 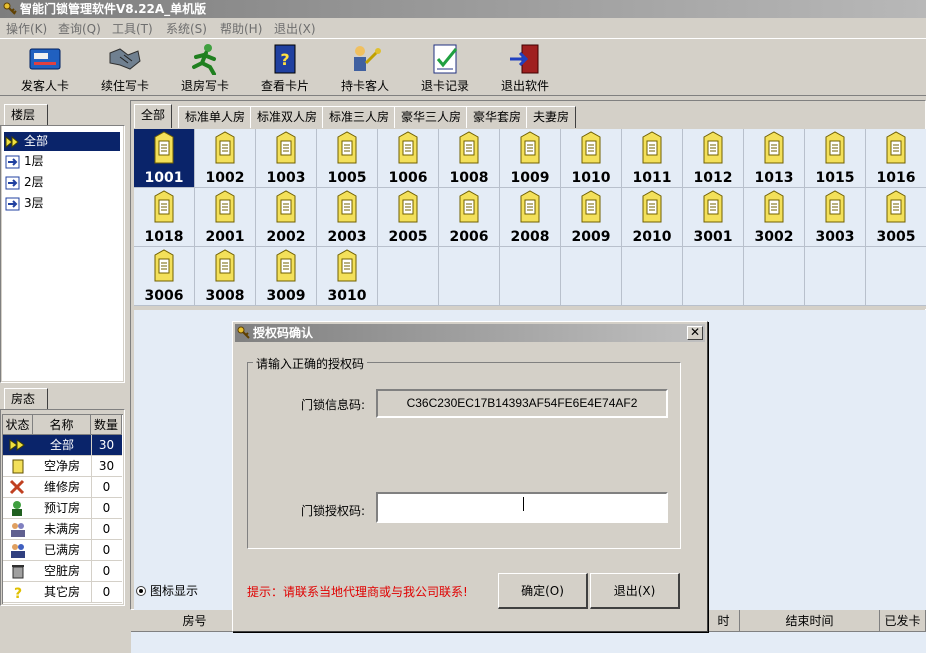 I want to click on close-icon: ✕, so click(x=695, y=333).